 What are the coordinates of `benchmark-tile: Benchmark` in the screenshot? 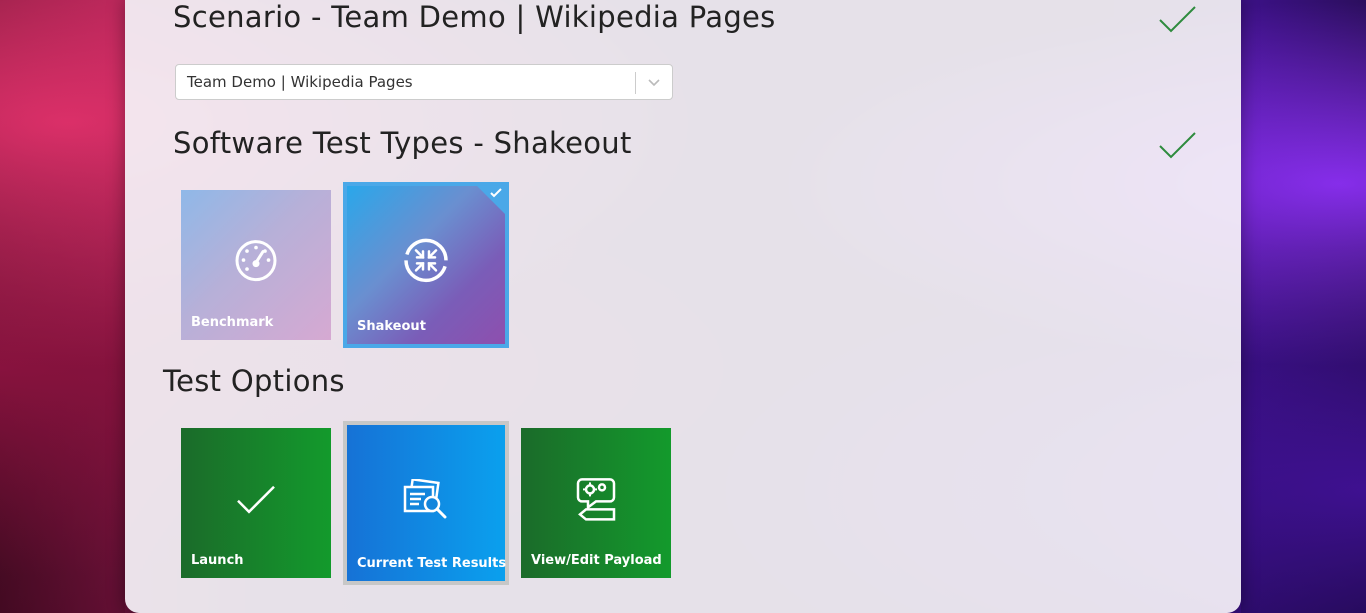 It's located at (256, 265).